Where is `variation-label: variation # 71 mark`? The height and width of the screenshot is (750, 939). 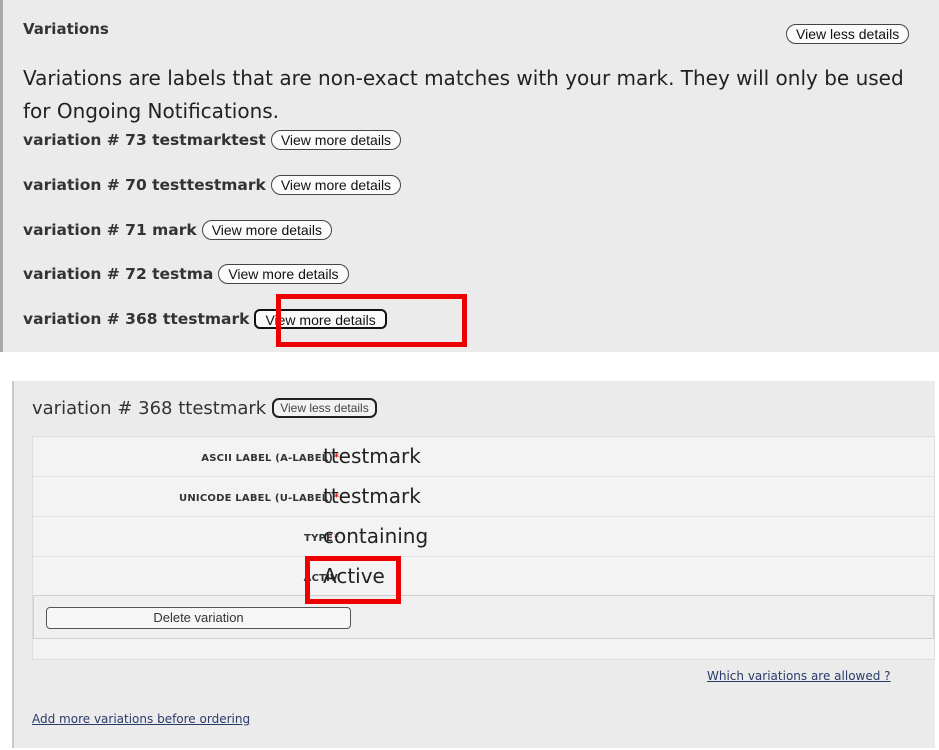 variation-label: variation # 71 mark is located at coordinates (110, 230).